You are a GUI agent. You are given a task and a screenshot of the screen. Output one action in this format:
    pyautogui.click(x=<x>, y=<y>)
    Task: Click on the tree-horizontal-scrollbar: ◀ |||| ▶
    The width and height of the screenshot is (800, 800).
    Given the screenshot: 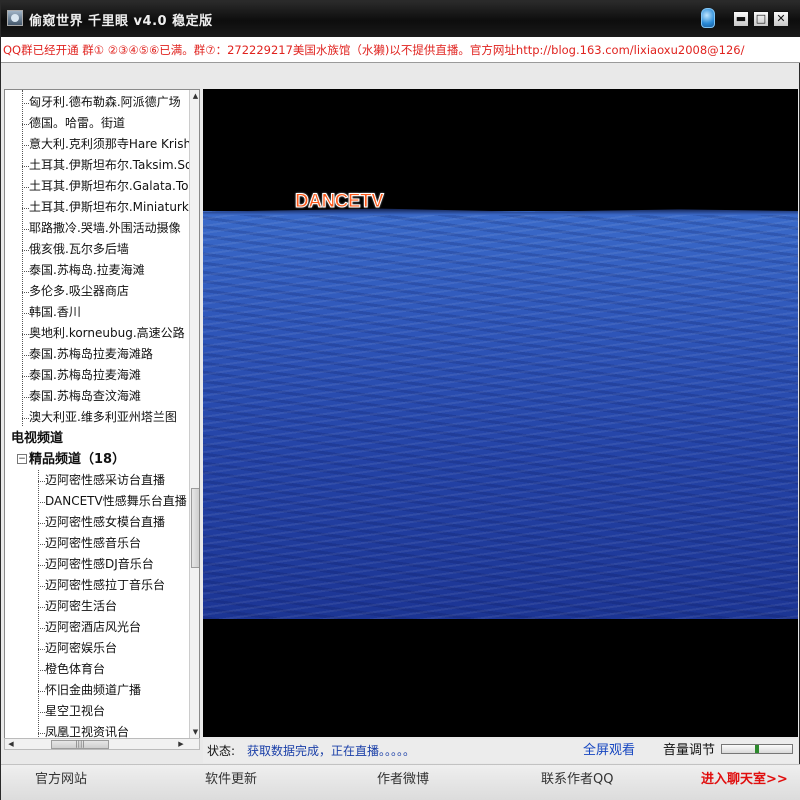 What is the action you would take?
    pyautogui.click(x=102, y=744)
    